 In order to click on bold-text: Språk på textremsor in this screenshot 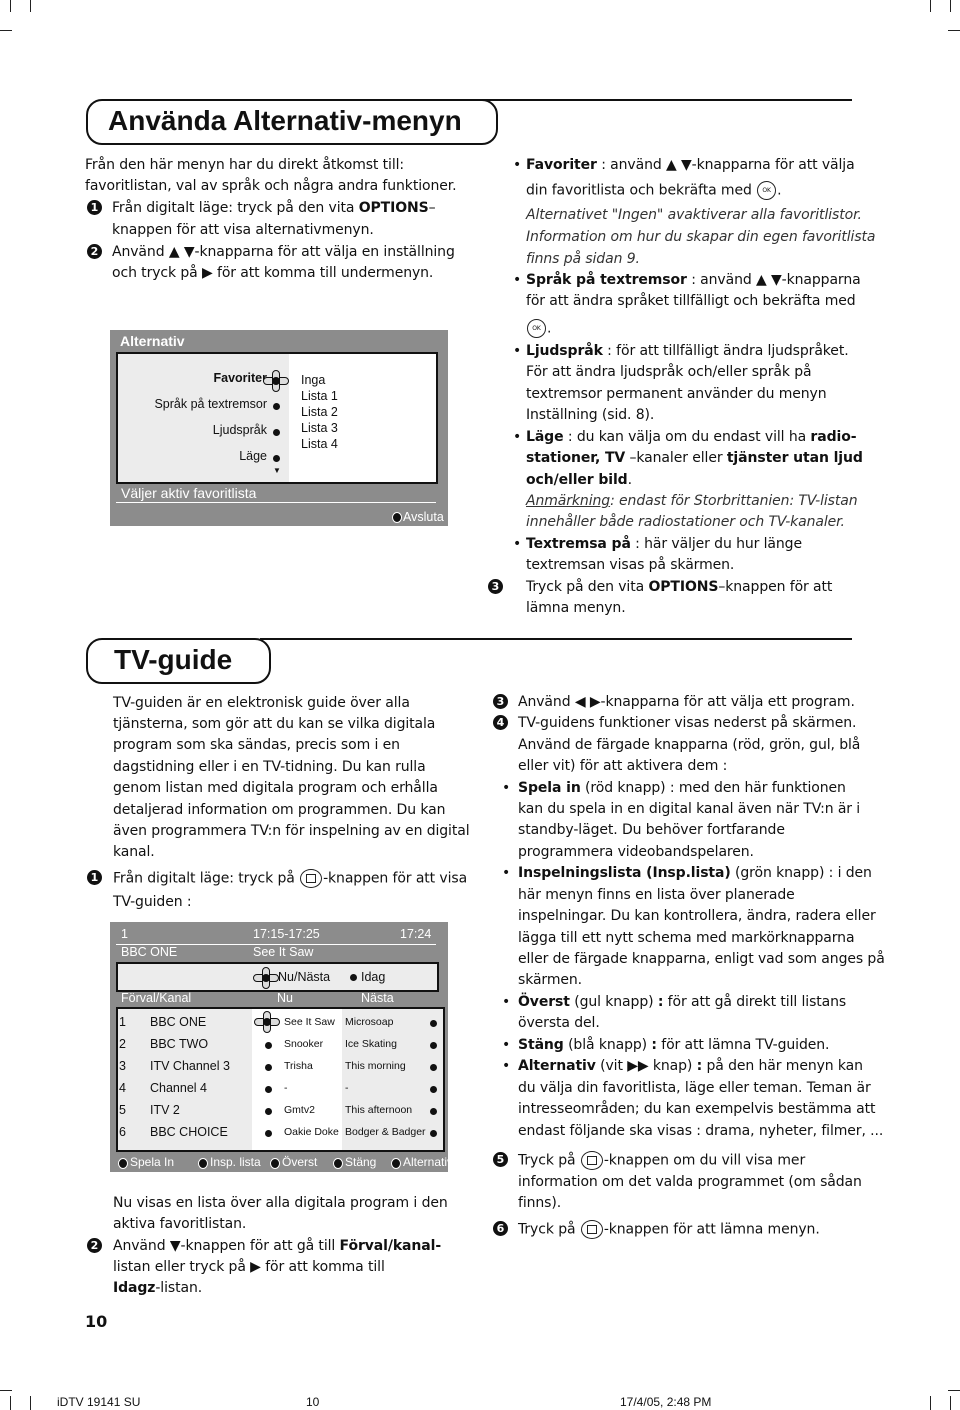, I will do `click(606, 280)`.